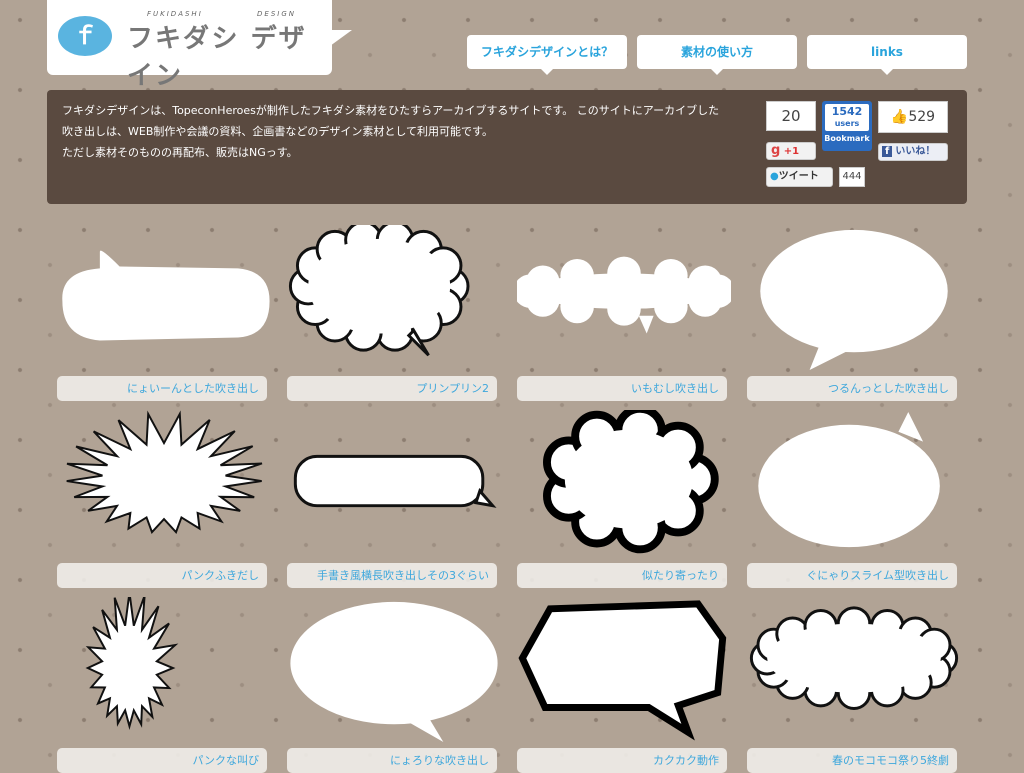 The width and height of the screenshot is (1024, 773). I want to click on bubble-card: パンクな叫び, so click(162, 685).